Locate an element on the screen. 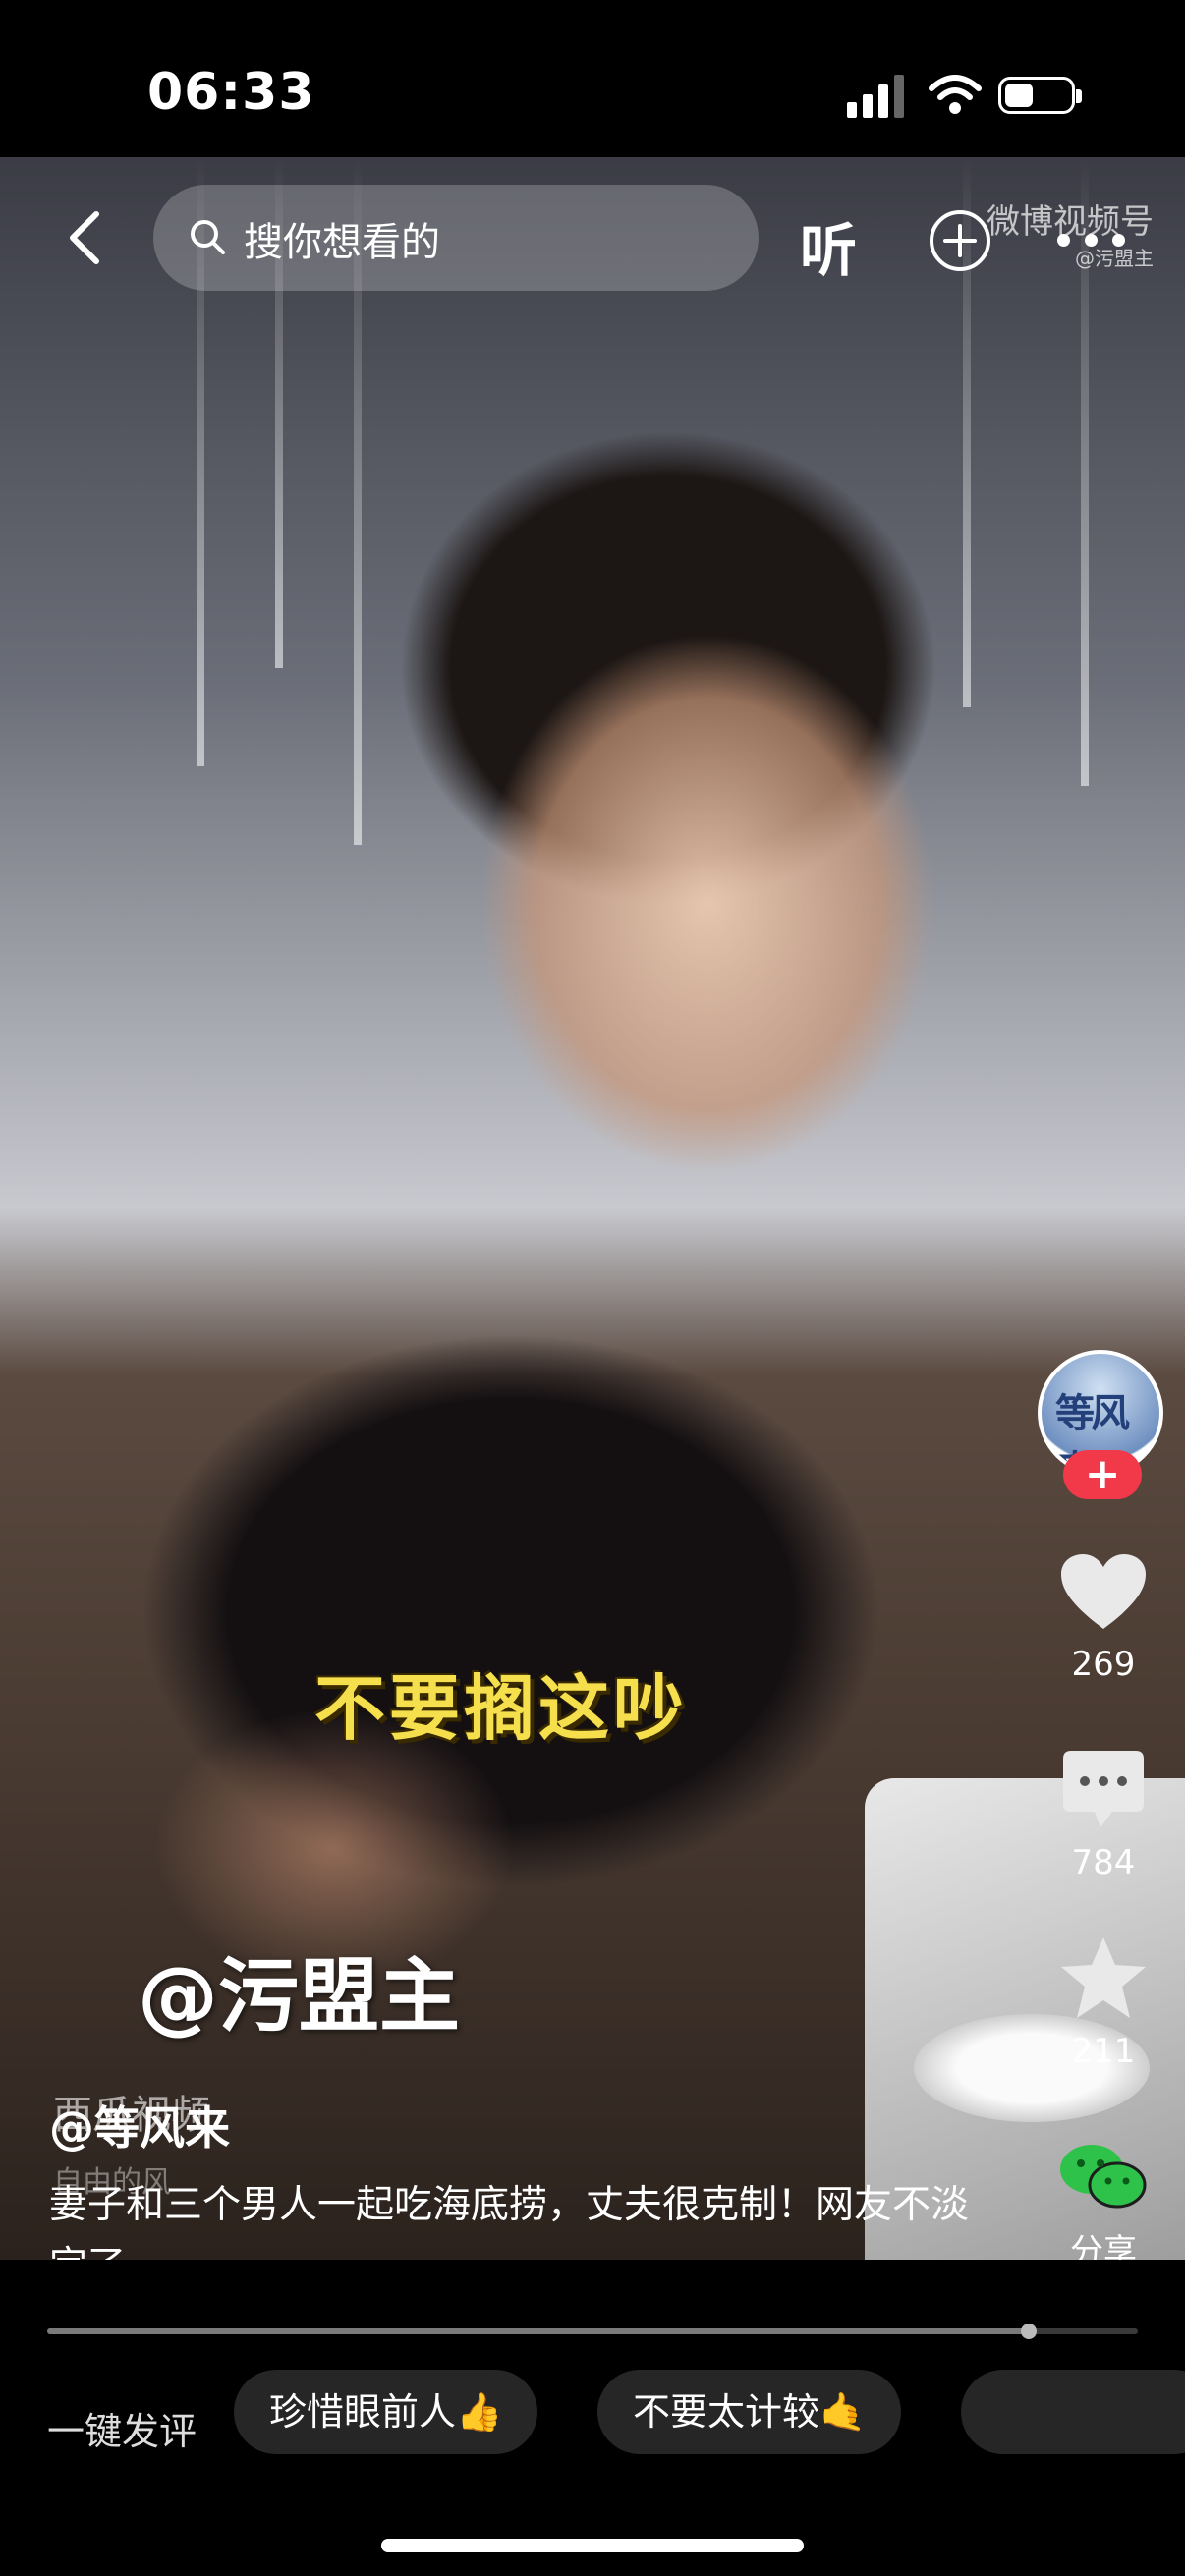 Image resolution: width=1185 pixels, height=2576 pixels. author-name: @等风来 is located at coordinates (139, 2125).